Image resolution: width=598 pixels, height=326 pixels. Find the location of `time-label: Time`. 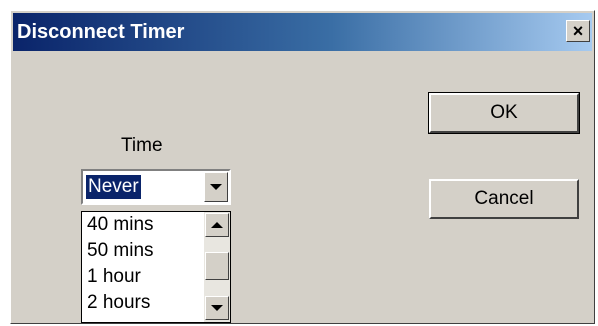

time-label: Time is located at coordinates (142, 145).